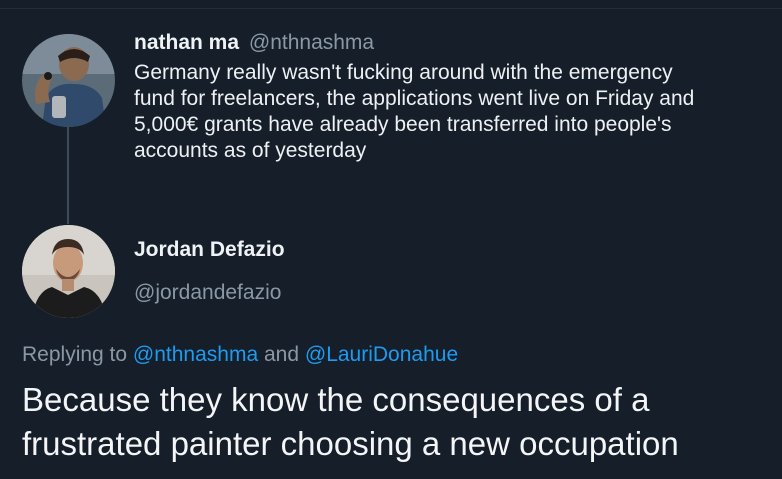  What do you see at coordinates (281, 354) in the screenshot?
I see `replying-connector: and` at bounding box center [281, 354].